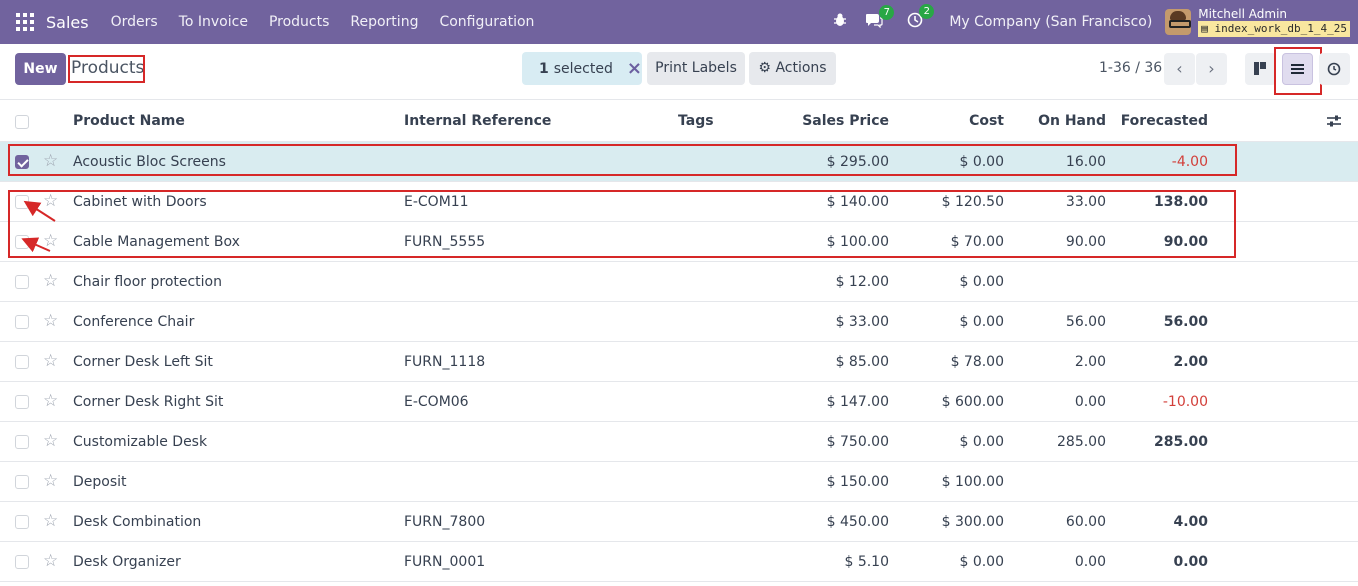 The width and height of the screenshot is (1358, 586). I want to click on app-title: Sales, so click(67, 22).